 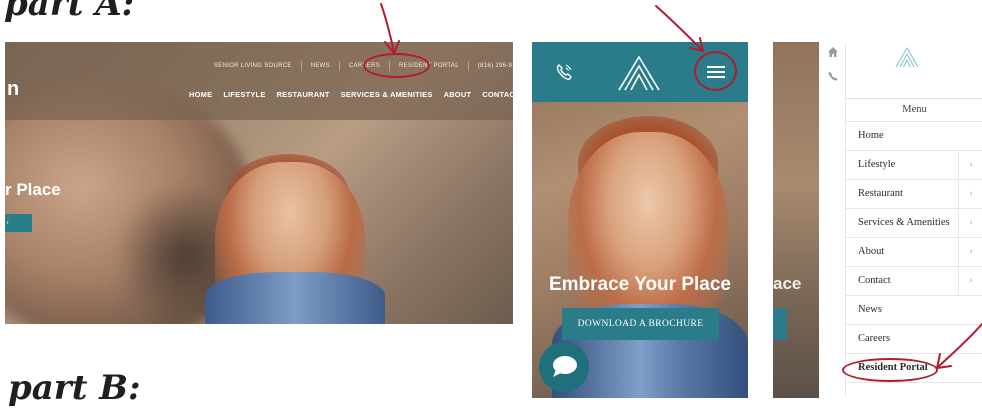 What do you see at coordinates (871, 251) in the screenshot?
I see `menu-item-label: About` at bounding box center [871, 251].